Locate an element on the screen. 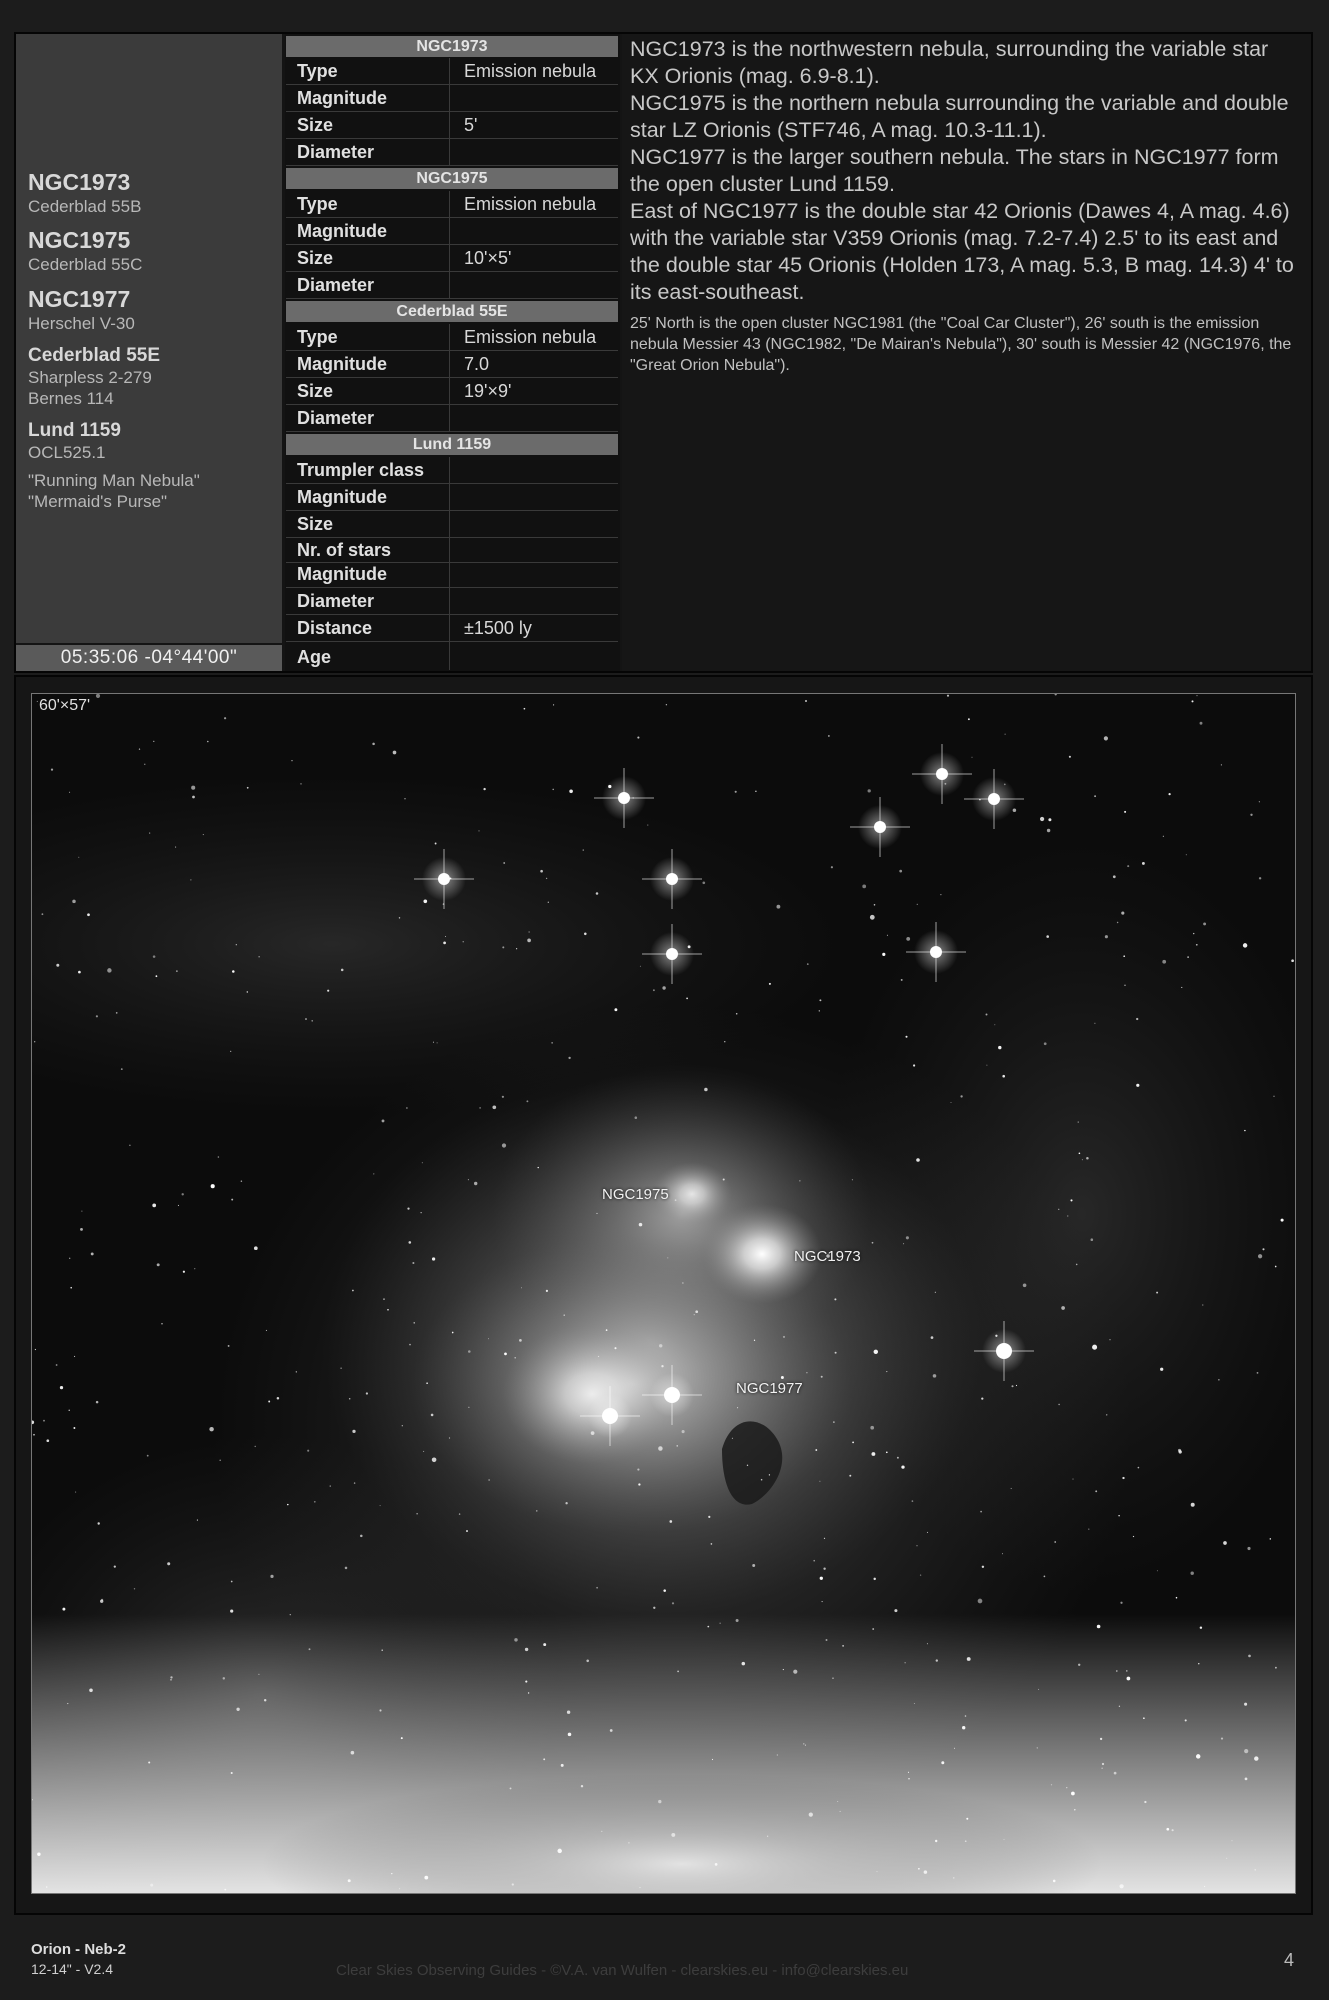  row-key: Diameter is located at coordinates (368, 418).